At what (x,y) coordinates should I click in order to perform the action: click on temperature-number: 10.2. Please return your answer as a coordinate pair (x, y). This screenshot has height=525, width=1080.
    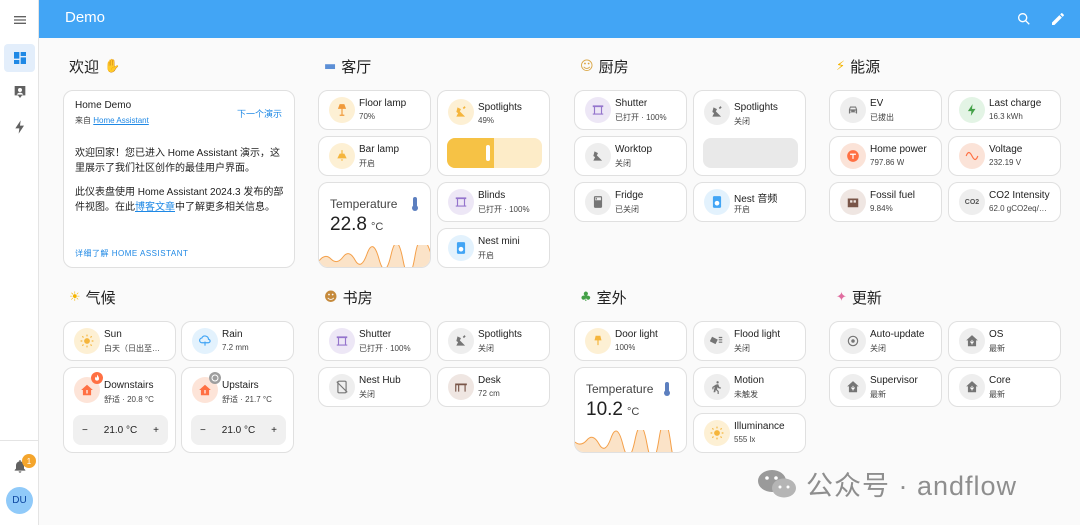
    Looking at the image, I should click on (604, 409).